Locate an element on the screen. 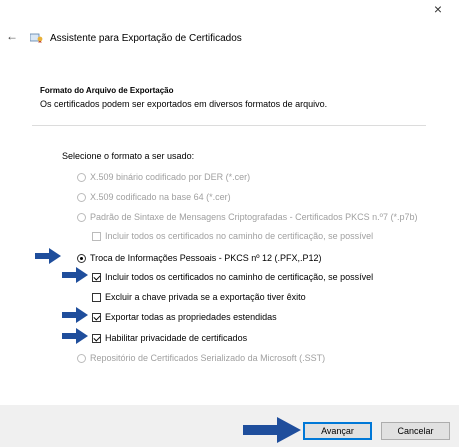 The height and width of the screenshot is (447, 459). option-base64: X.509 codificado na base 64 (*.cer) is located at coordinates (154, 197).